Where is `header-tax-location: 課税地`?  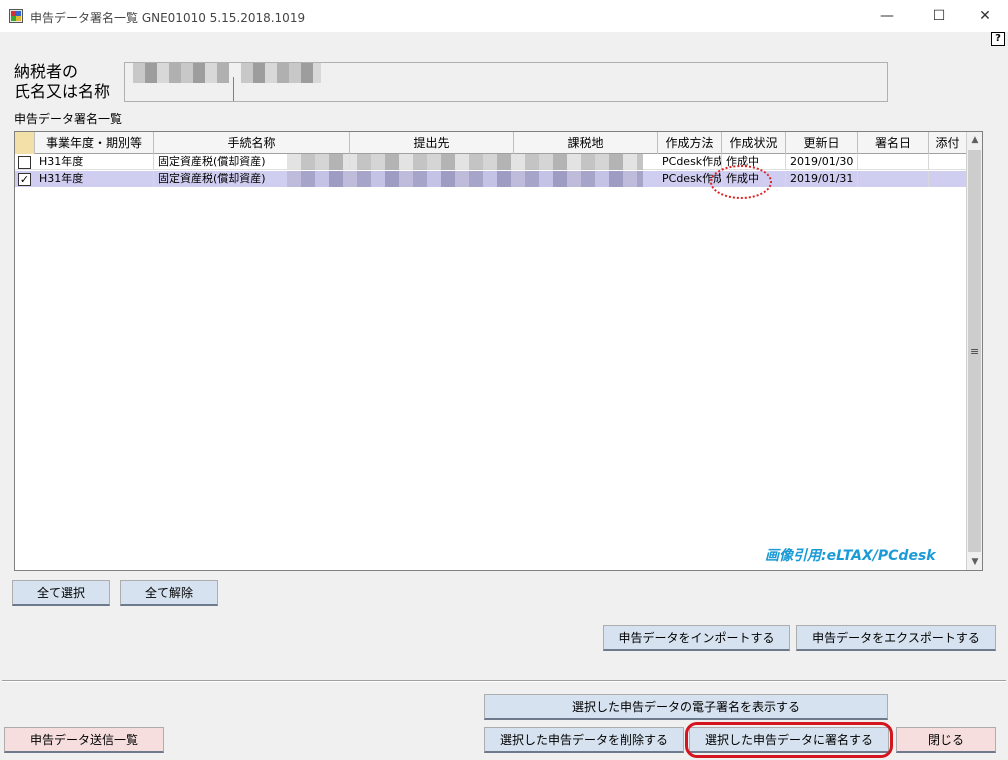 header-tax-location: 課税地 is located at coordinates (586, 143).